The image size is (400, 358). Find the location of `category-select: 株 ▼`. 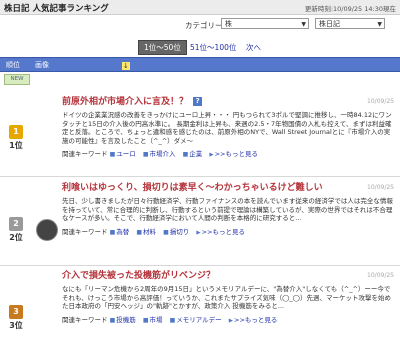

category-select: 株 ▼ is located at coordinates (265, 23).